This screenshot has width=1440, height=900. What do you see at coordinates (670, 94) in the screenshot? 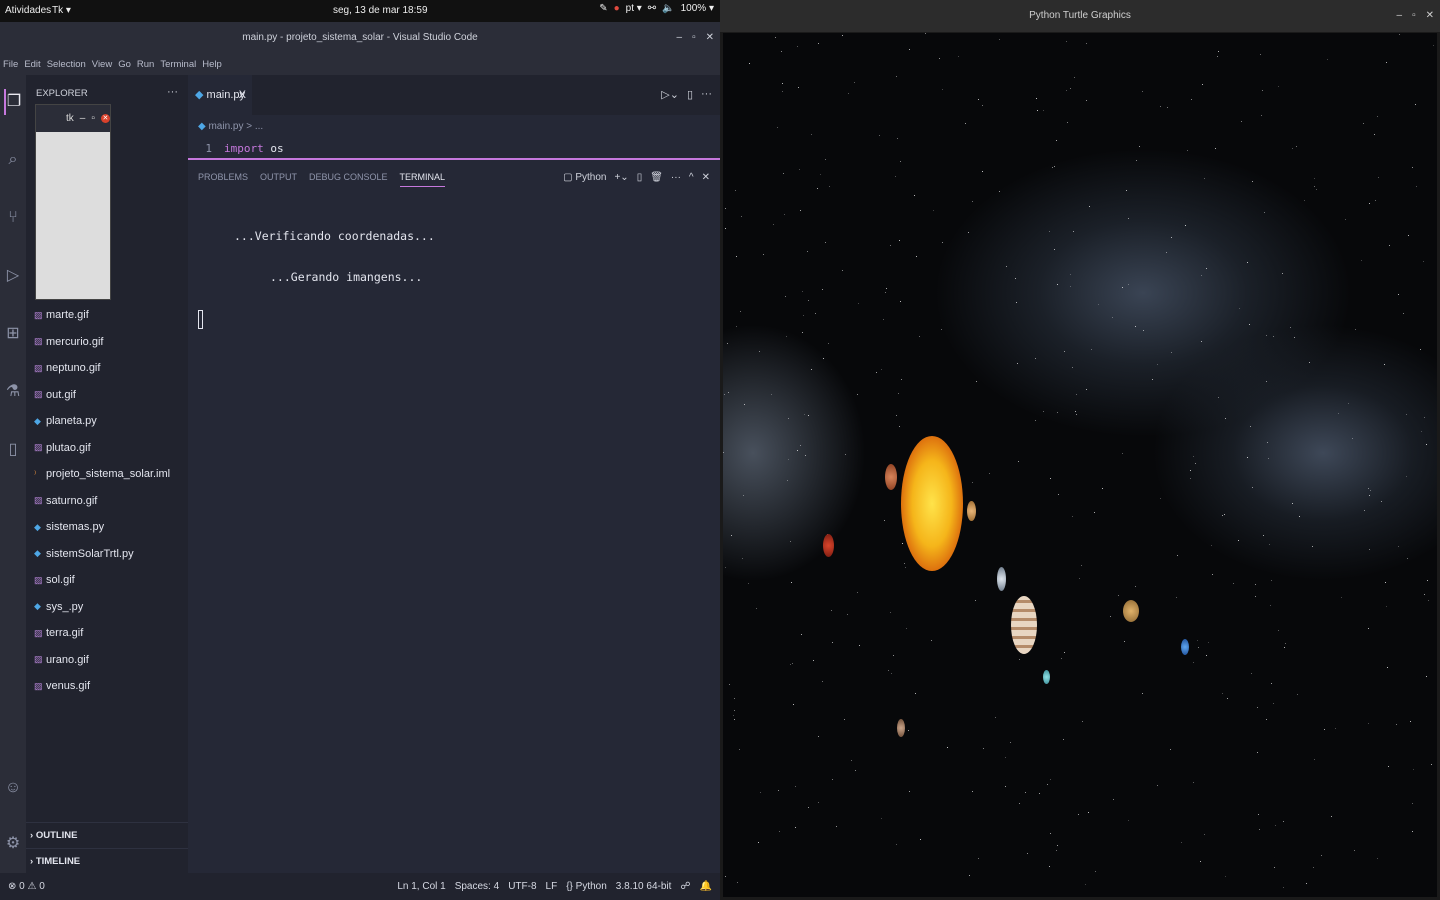
I see `run-python-icon: ▷⌄` at bounding box center [670, 94].